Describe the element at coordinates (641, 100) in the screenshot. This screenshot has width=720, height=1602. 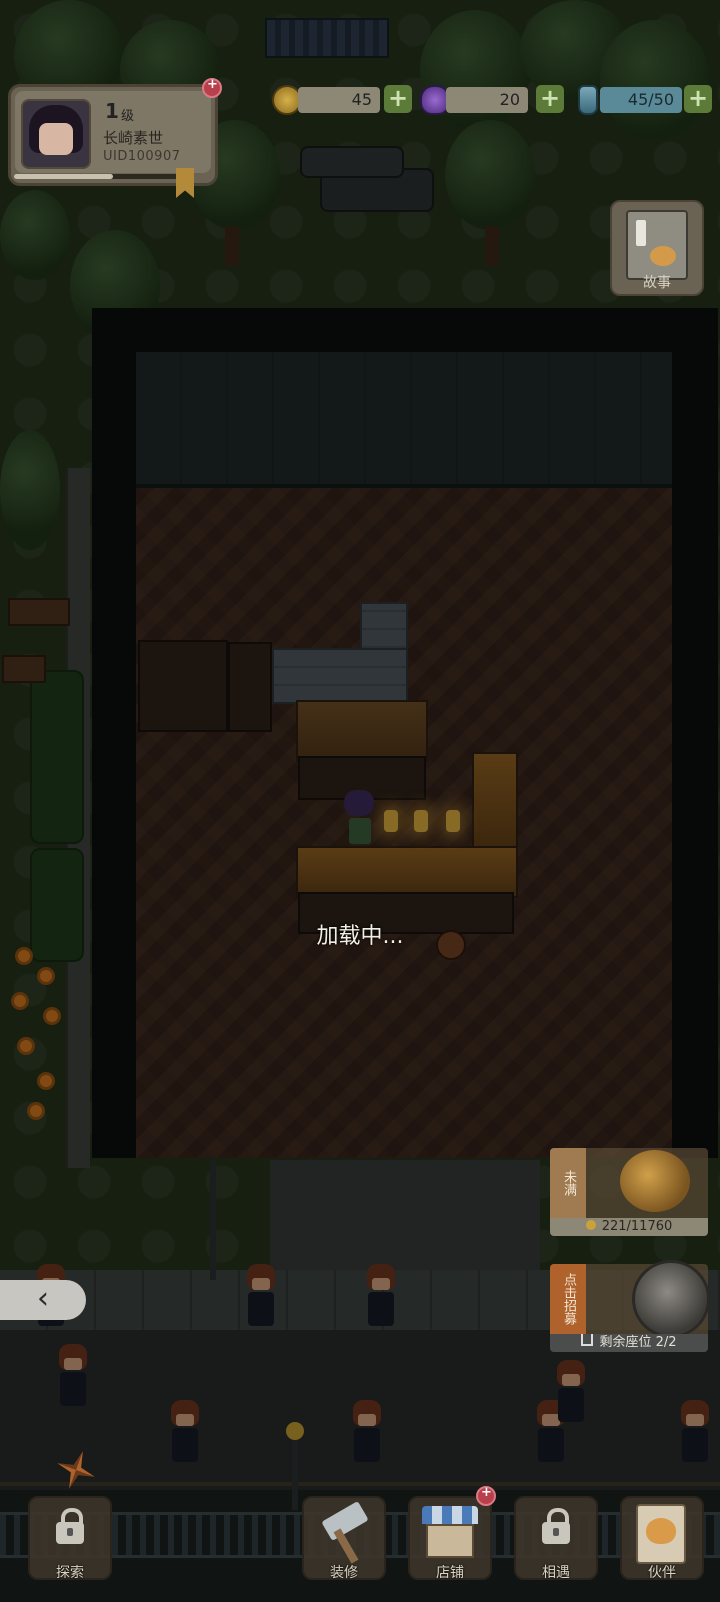
I see `stamina-value: 45/50` at that location.